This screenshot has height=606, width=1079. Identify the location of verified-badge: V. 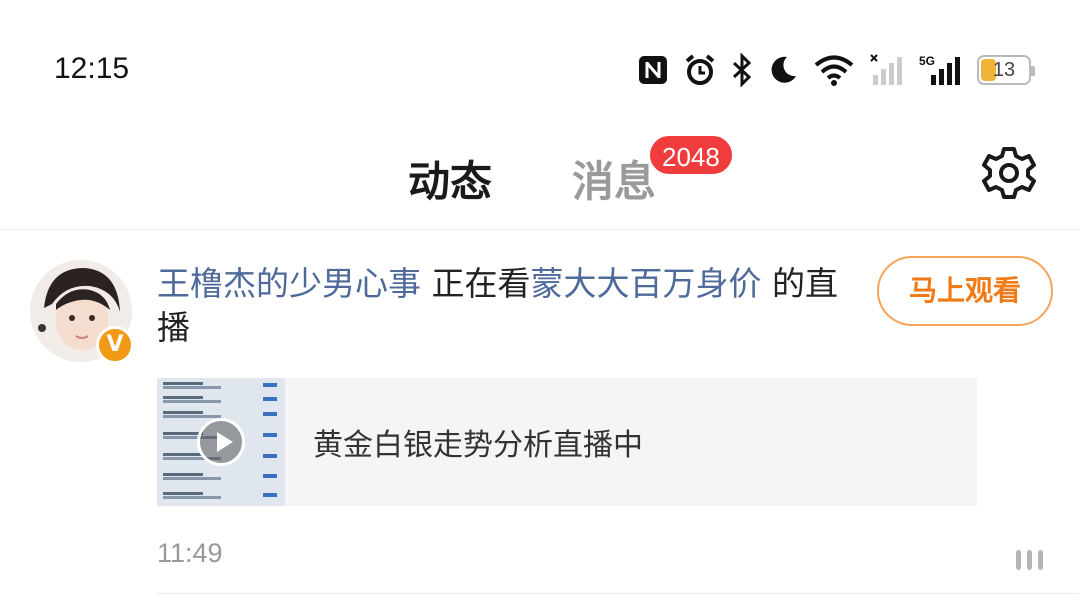
(115, 345).